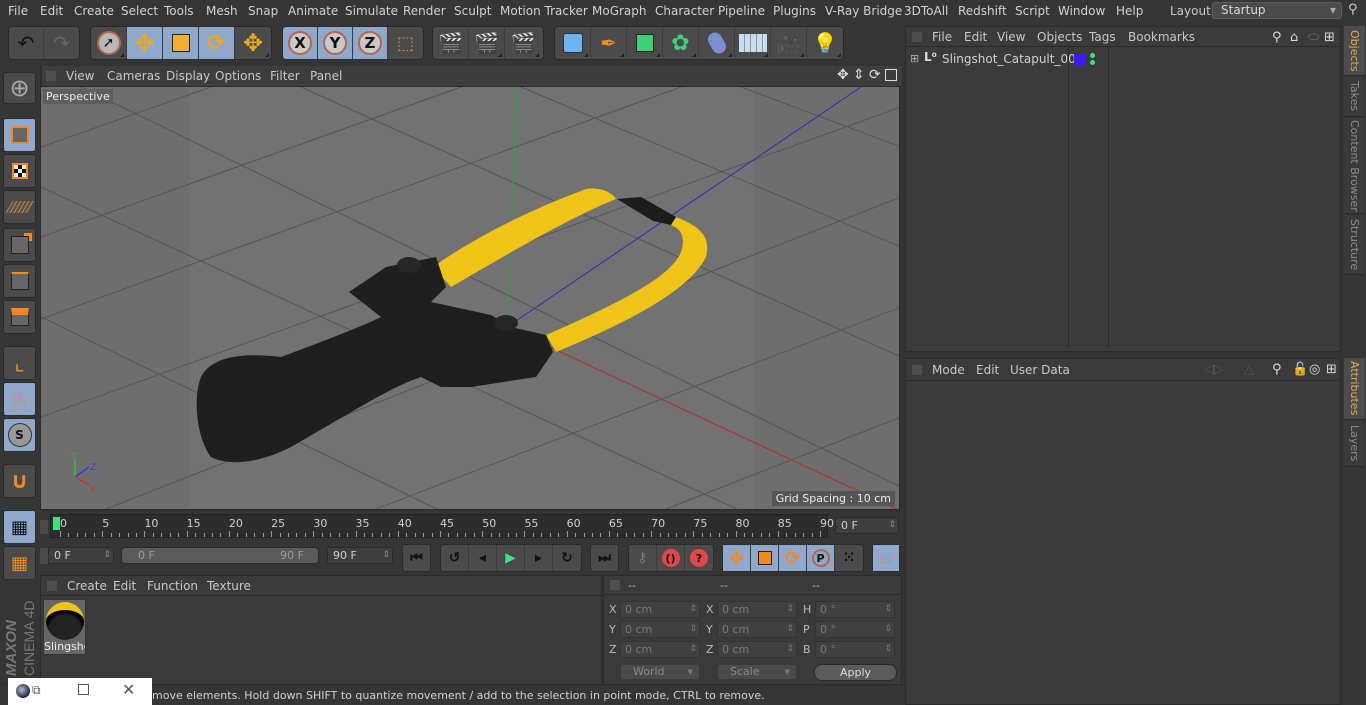 This screenshot has height=705, width=1366. Describe the element at coordinates (1354, 97) in the screenshot. I see `tab-takes: Takes` at that location.